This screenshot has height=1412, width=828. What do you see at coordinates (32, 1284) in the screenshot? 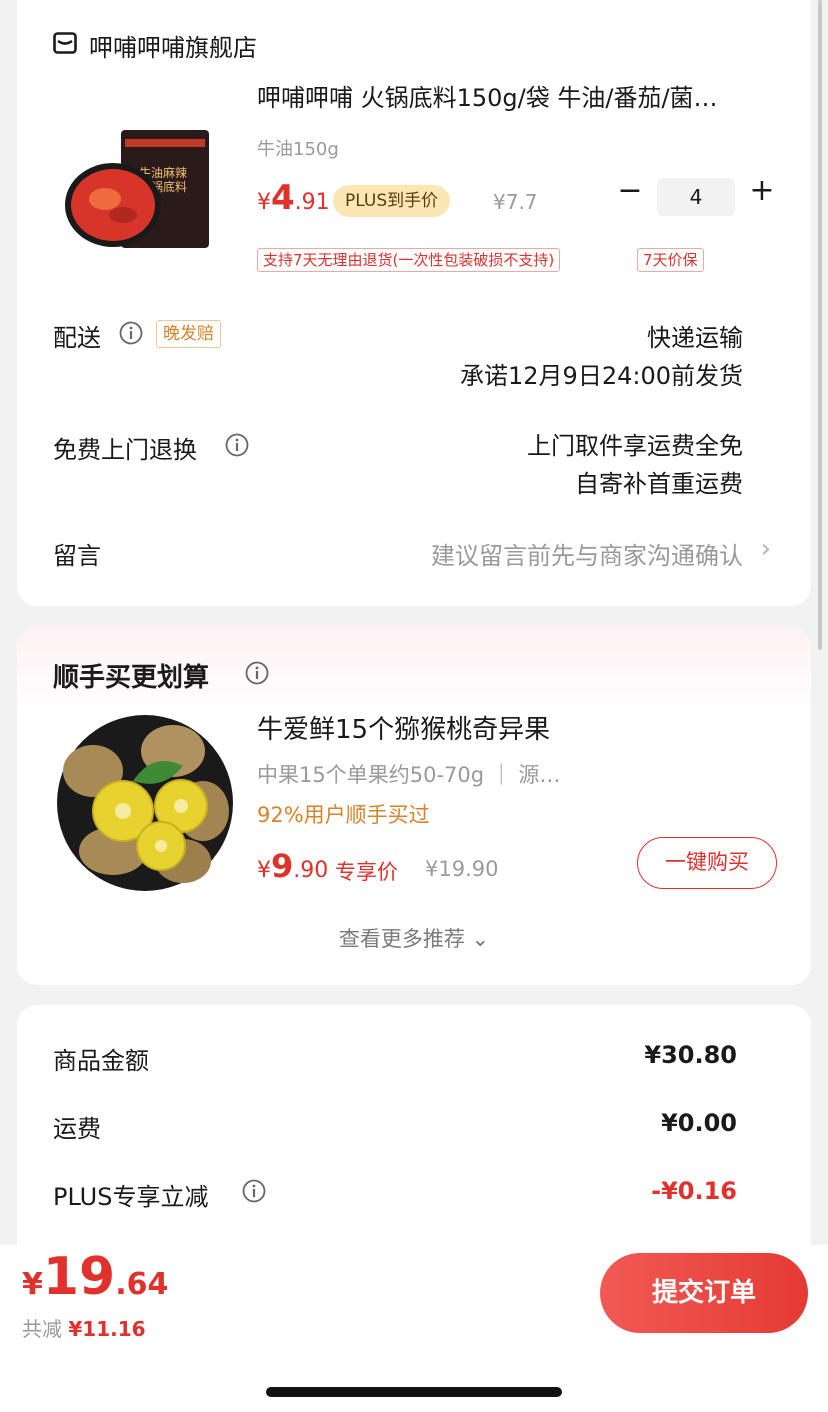
I see `total-currency: ¥` at bounding box center [32, 1284].